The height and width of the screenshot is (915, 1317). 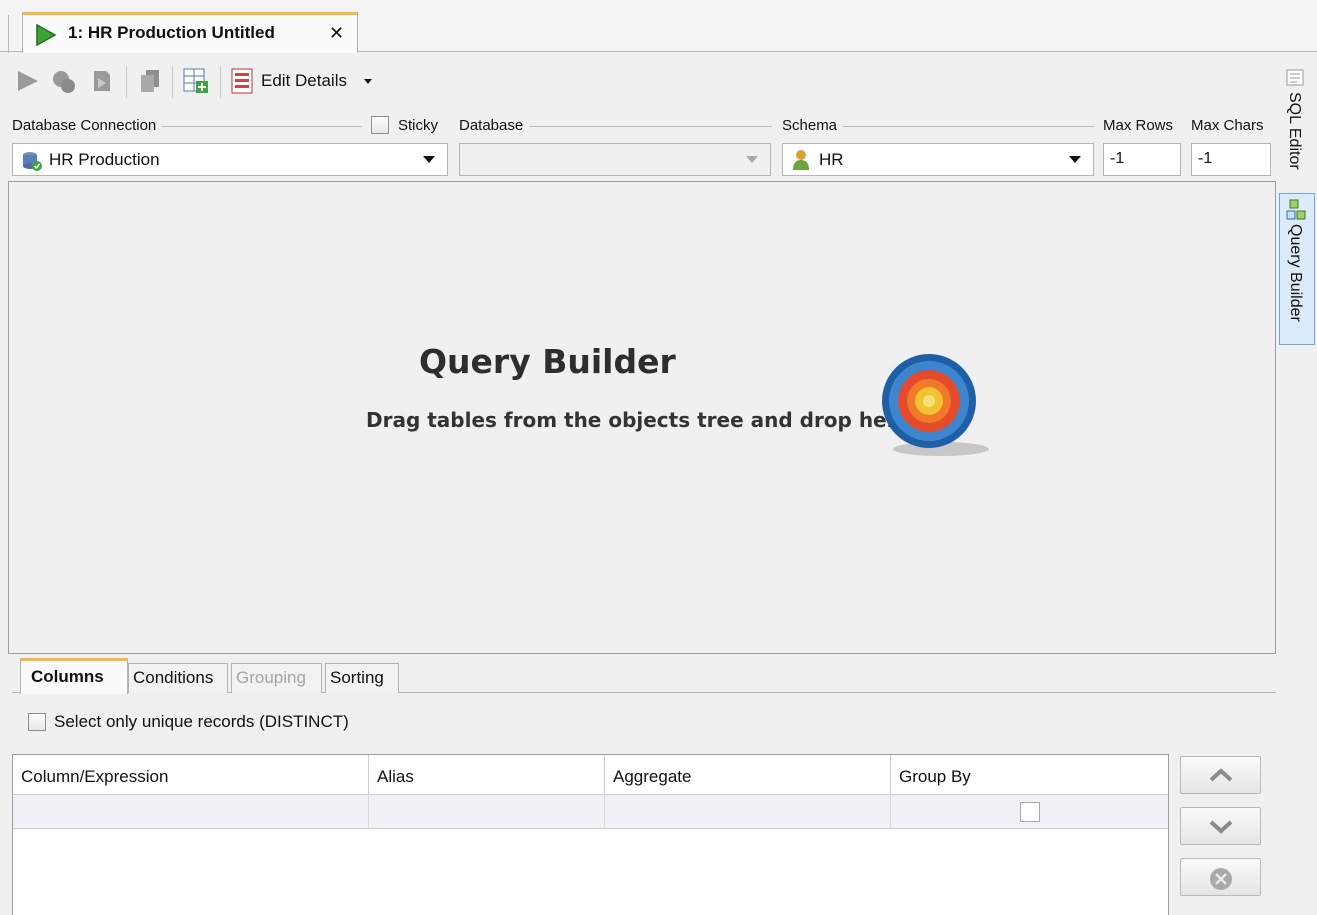 I want to click on edit-details-button: Edit Details, so click(x=301, y=81).